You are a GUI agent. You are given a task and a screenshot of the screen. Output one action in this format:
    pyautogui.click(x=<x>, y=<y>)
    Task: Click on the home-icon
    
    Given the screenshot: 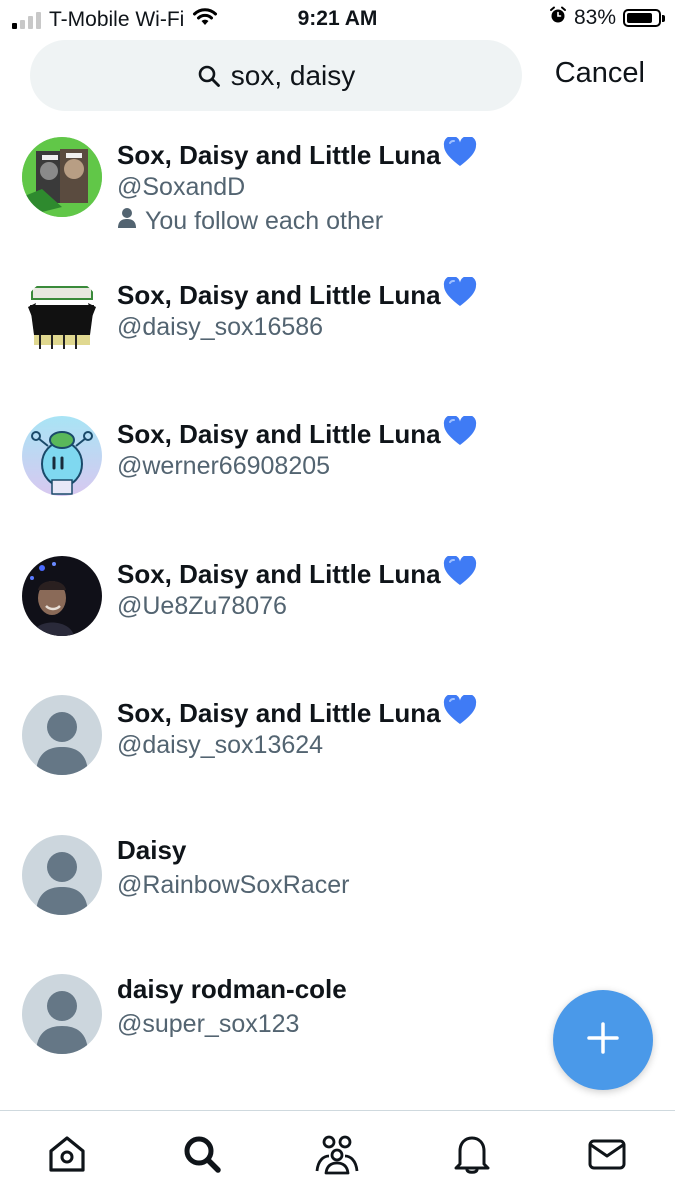 What is the action you would take?
    pyautogui.click(x=67, y=1156)
    